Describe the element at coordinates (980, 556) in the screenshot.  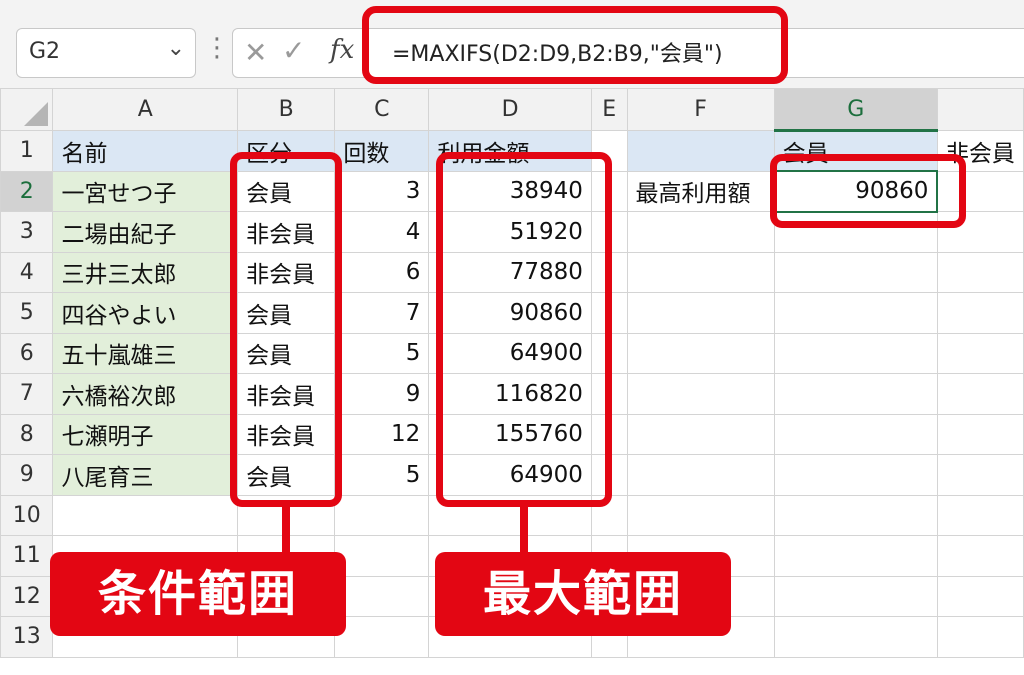
I see `cell-h11` at that location.